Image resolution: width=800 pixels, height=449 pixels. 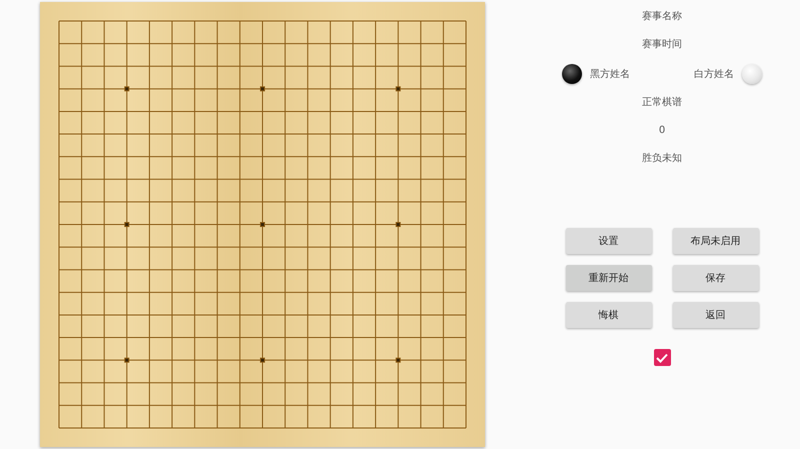 What do you see at coordinates (715, 315) in the screenshot?
I see `action-button: 返回` at bounding box center [715, 315].